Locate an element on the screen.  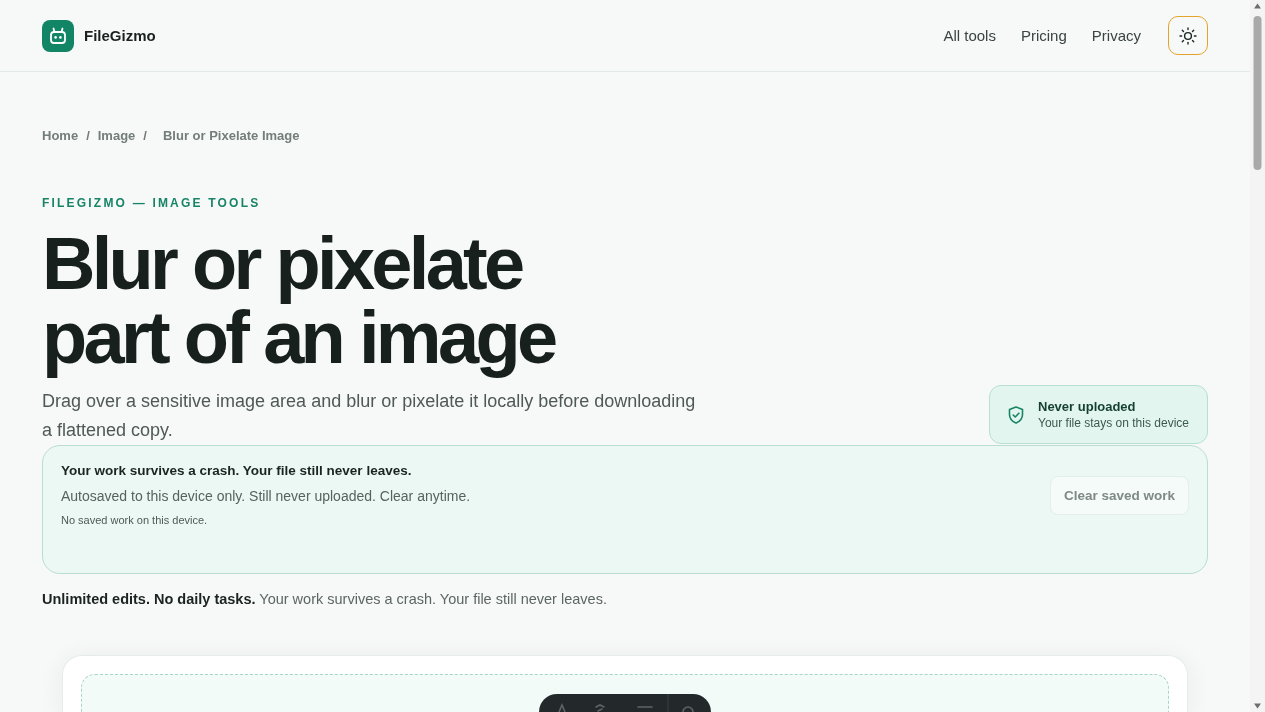
drop-zone is located at coordinates (625, 693).